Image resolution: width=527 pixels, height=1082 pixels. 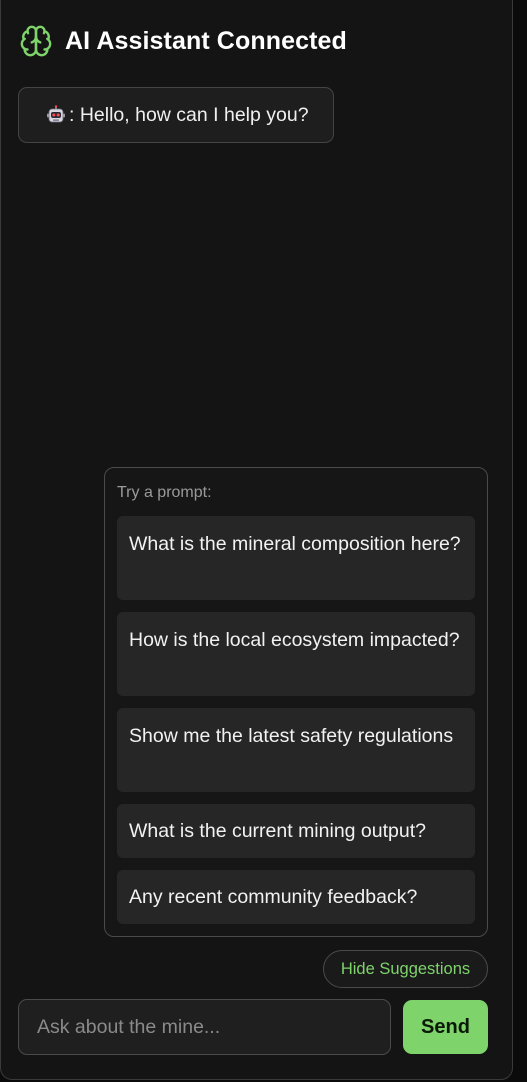 I want to click on suggestion-prompt: How is the local ecosystem impacted?, so click(x=296, y=654).